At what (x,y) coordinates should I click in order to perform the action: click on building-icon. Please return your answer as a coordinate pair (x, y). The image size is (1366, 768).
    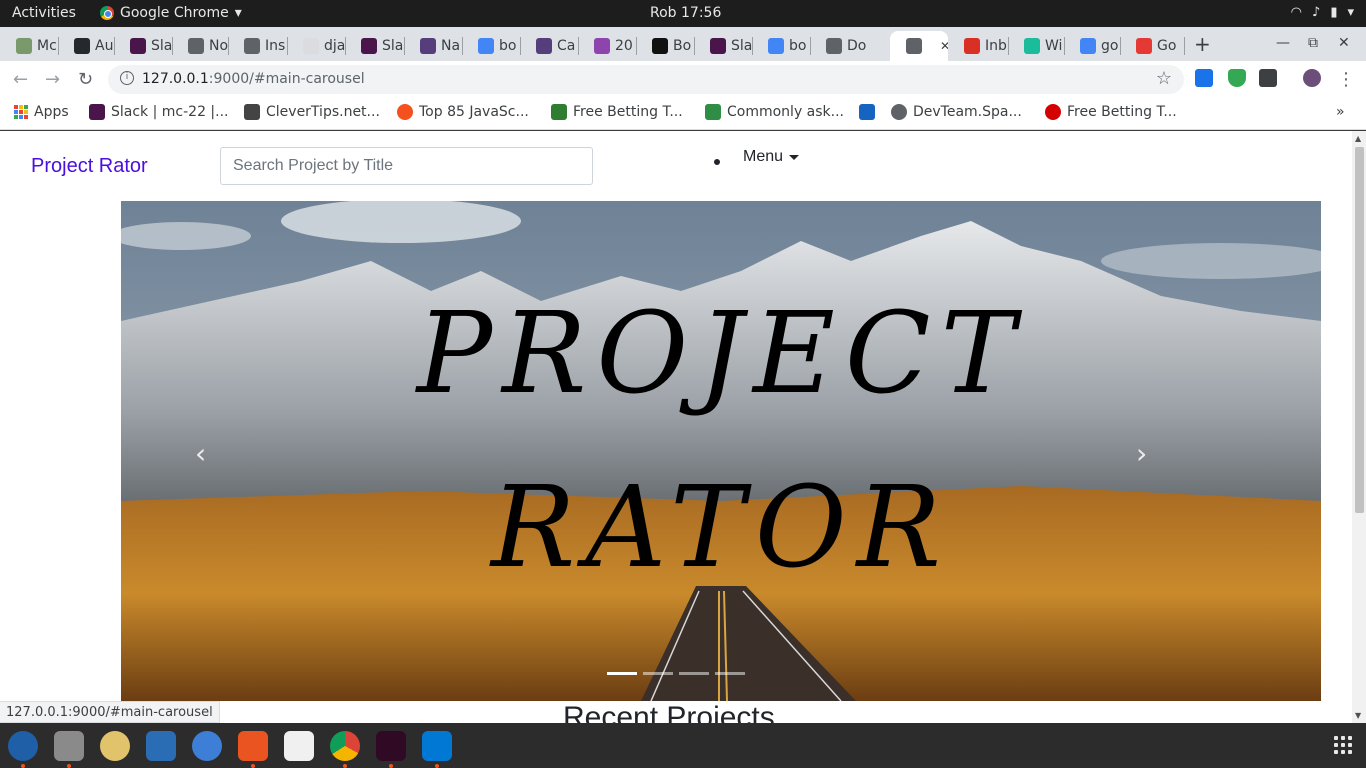
    Looking at the image, I should click on (252, 46).